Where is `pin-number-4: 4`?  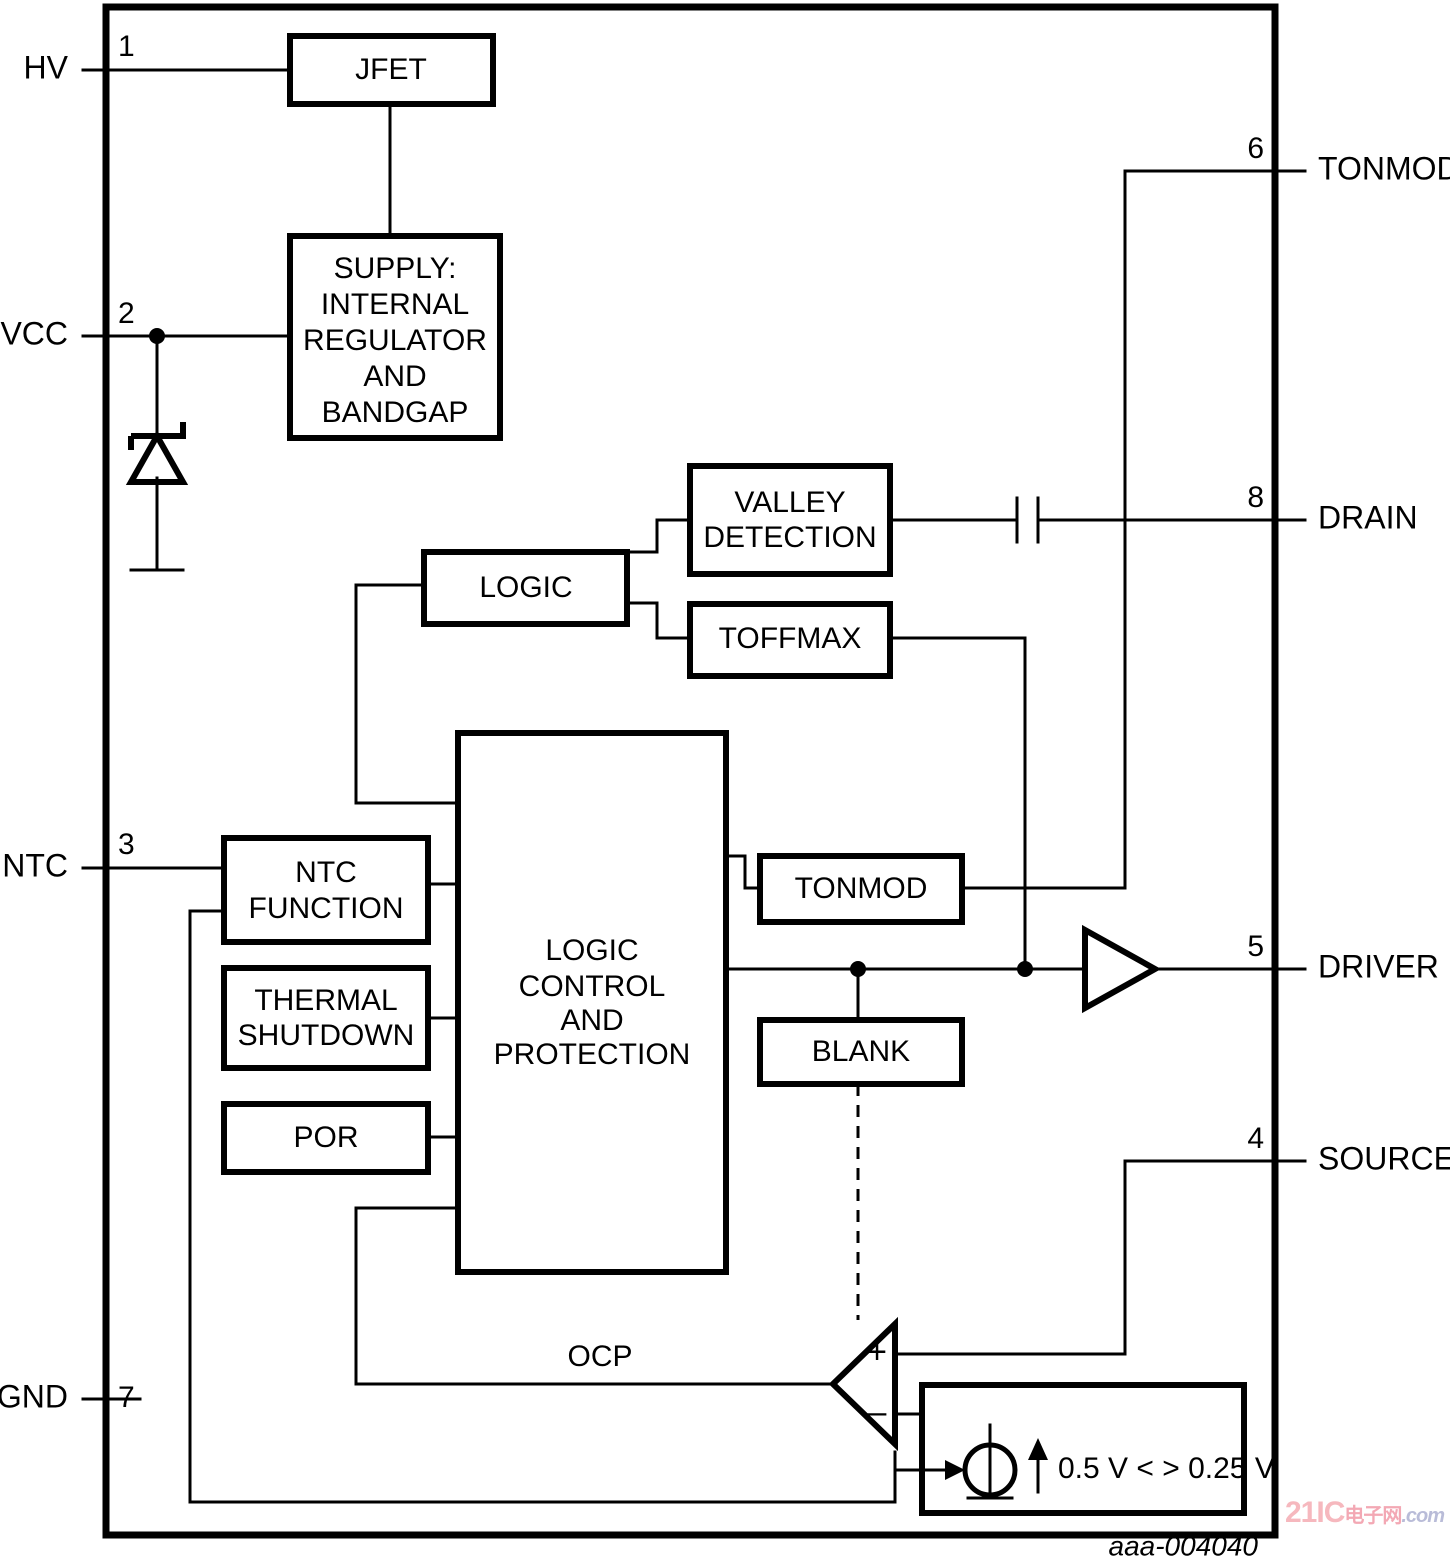 pin-number-4: 4 is located at coordinates (1255, 1138).